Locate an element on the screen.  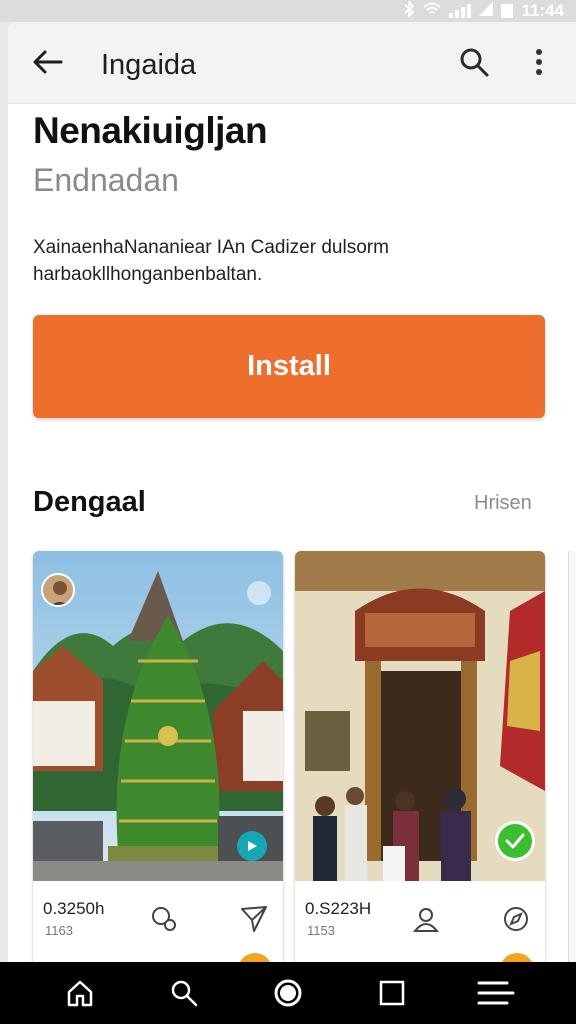
send-button is located at coordinates (254, 919).